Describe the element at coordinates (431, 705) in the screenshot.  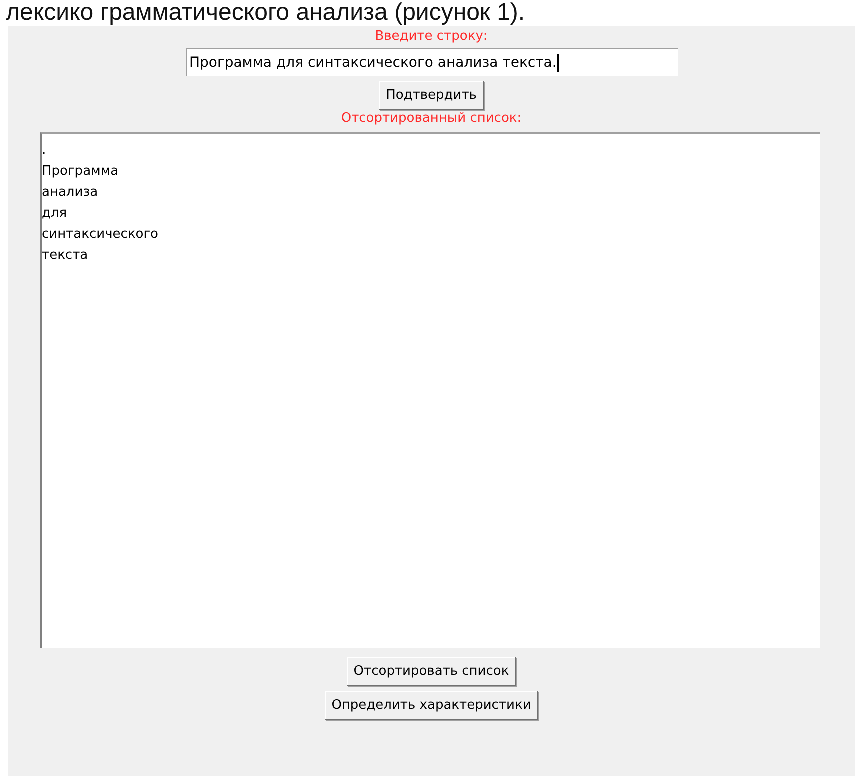
I see `action-button: Определить характеристики` at that location.